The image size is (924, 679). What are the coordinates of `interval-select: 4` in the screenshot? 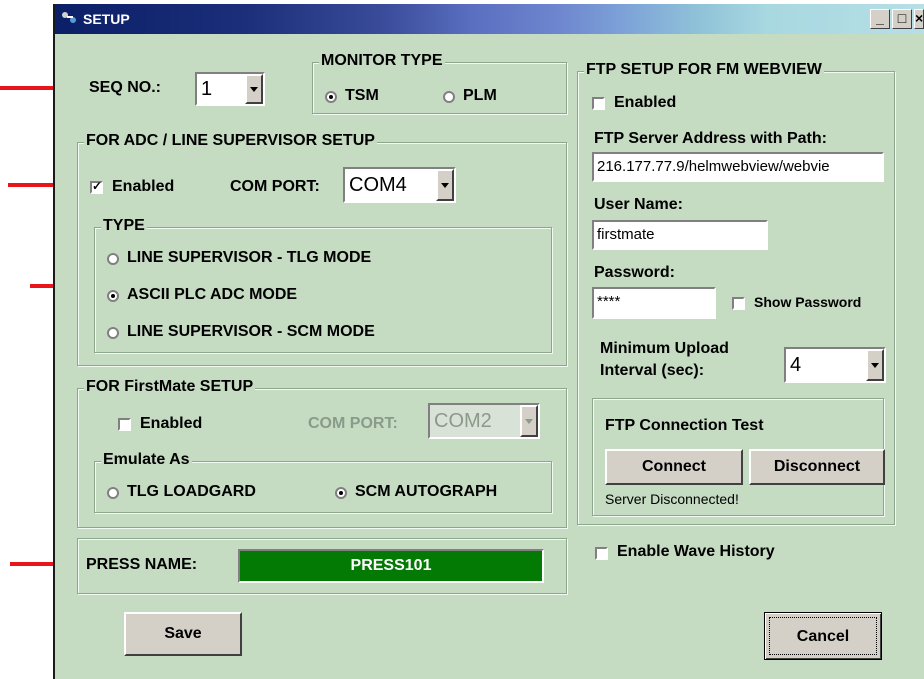 It's located at (835, 365).